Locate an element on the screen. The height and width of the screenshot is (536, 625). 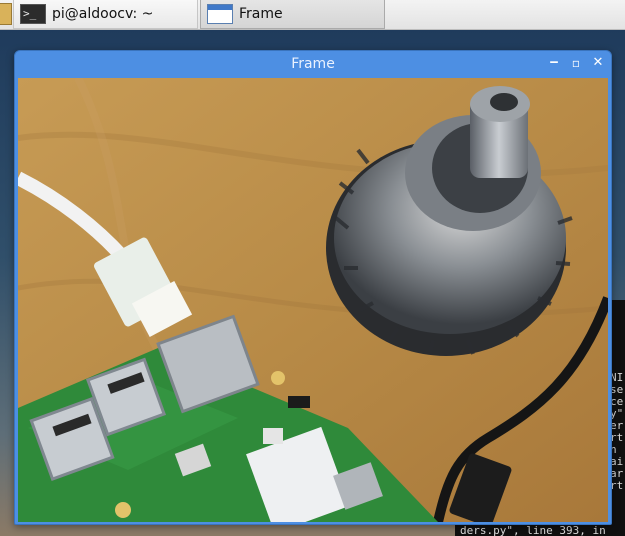
taskbar: >_ pi@aldoocv: ~ Frame is located at coordinates (312, 15).